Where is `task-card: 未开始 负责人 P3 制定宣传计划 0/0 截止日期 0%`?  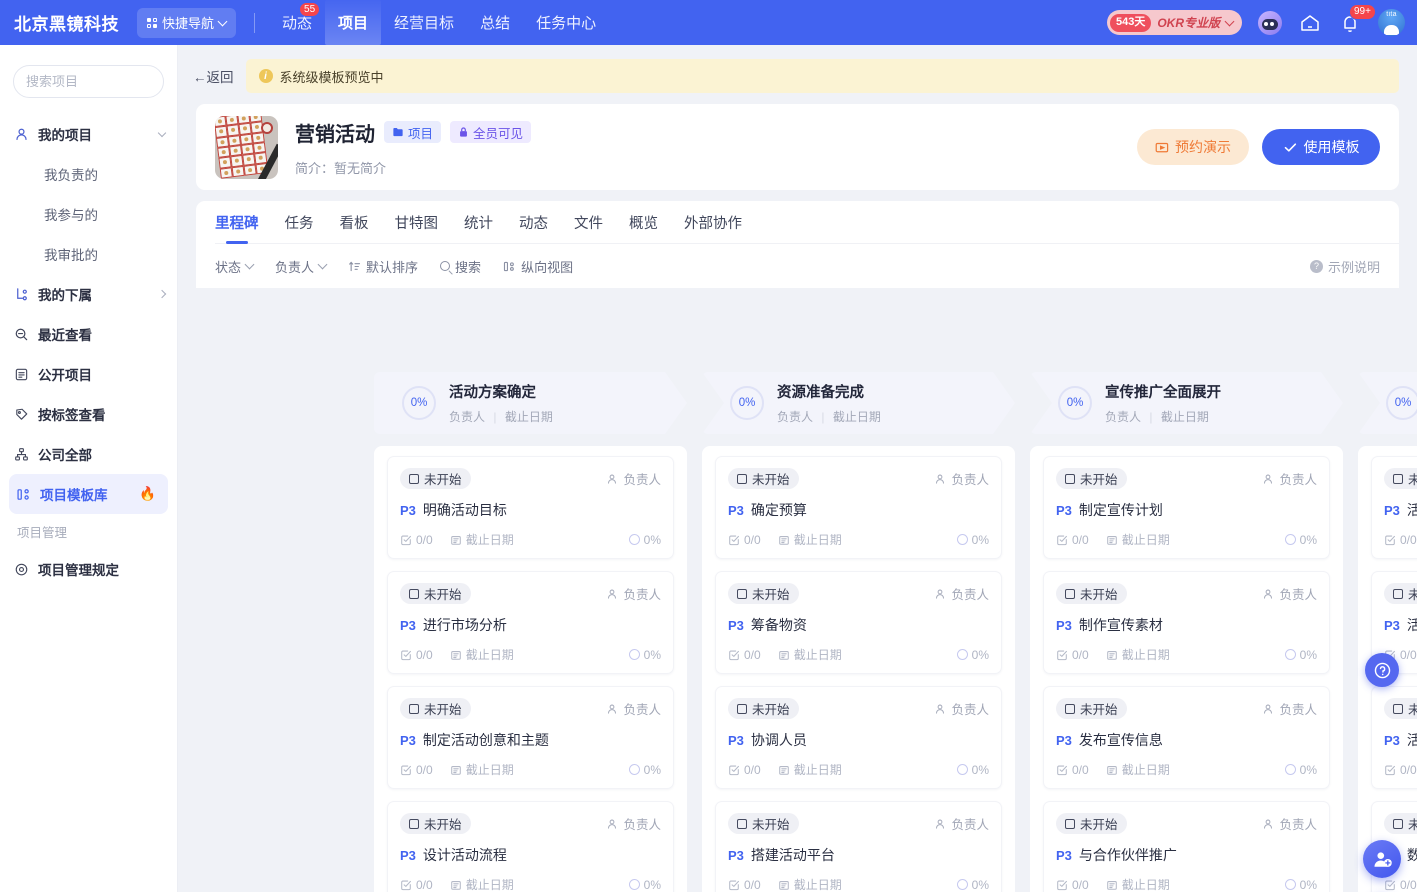 task-card: 未开始 负责人 P3 制定宣传计划 0/0 截止日期 0% is located at coordinates (1186, 507).